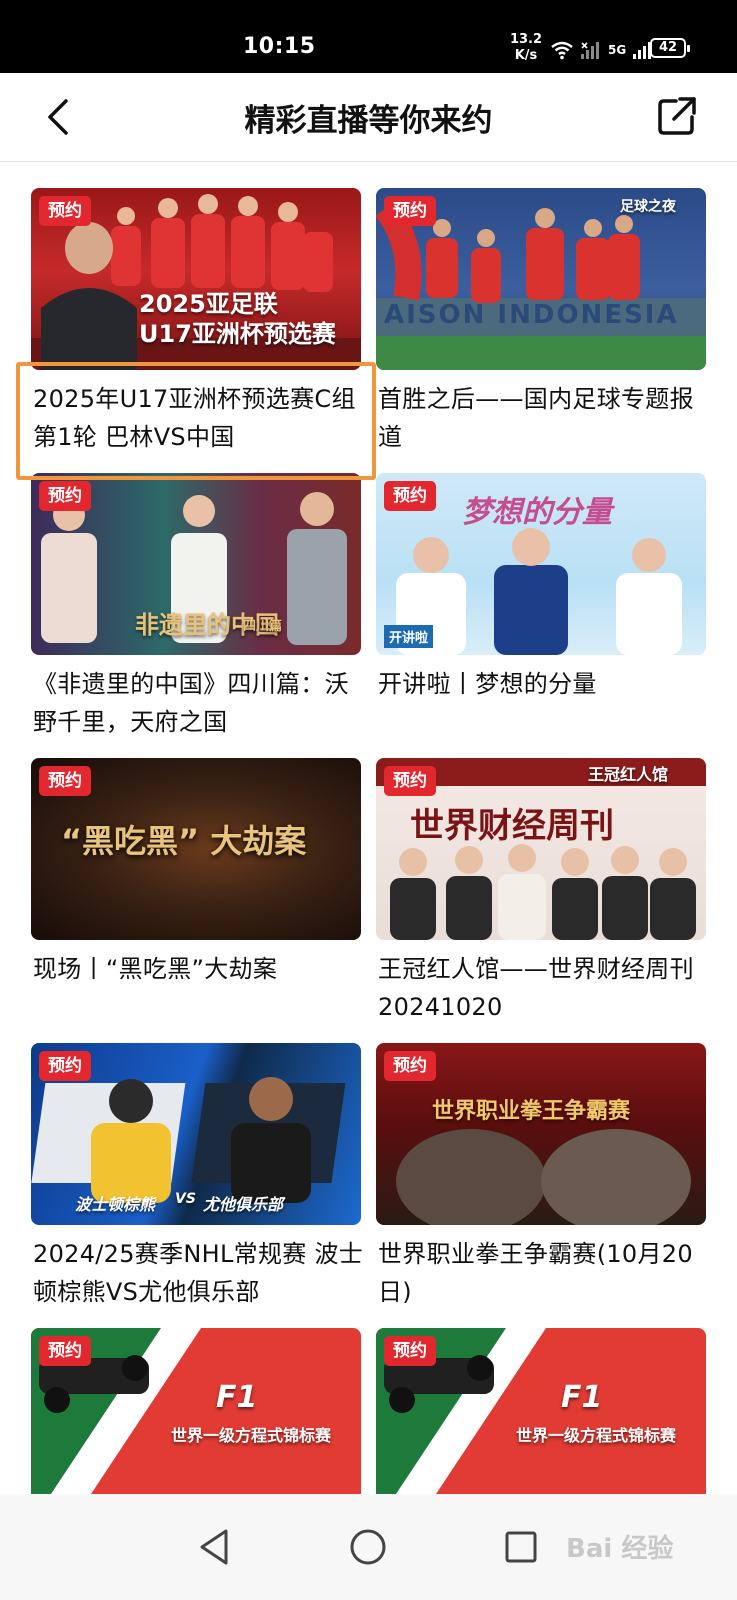 The image size is (737, 1600). I want to click on thumb-headline-2: 世界财经周刊, so click(512, 826).